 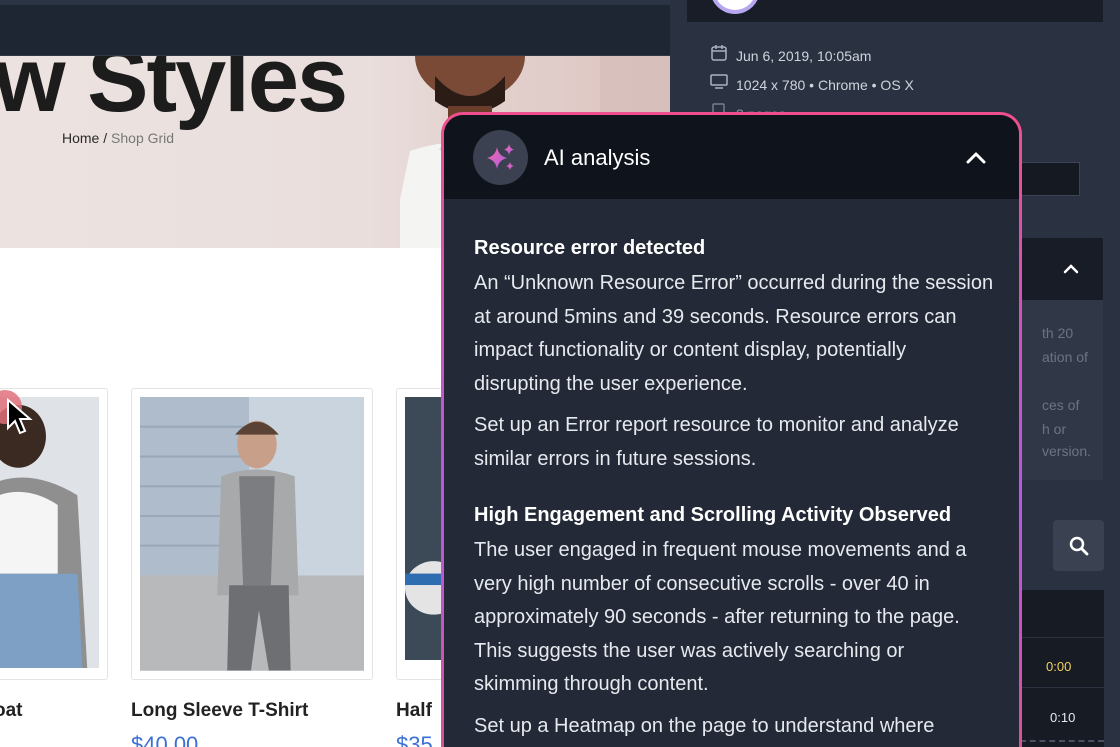 What do you see at coordinates (597, 157) in the screenshot?
I see `ai-analysis-title: AI analysis` at bounding box center [597, 157].